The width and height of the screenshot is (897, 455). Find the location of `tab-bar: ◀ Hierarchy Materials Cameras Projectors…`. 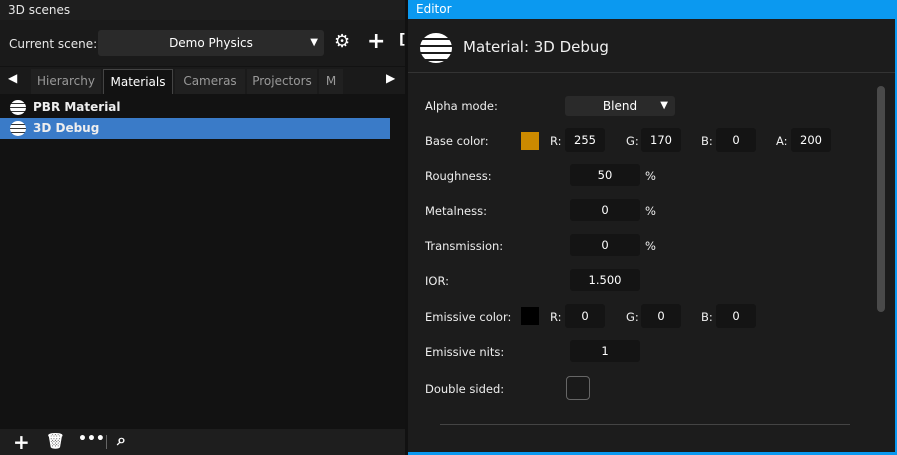

tab-bar: ◀ Hierarchy Materials Cameras Projectors… is located at coordinates (202, 80).